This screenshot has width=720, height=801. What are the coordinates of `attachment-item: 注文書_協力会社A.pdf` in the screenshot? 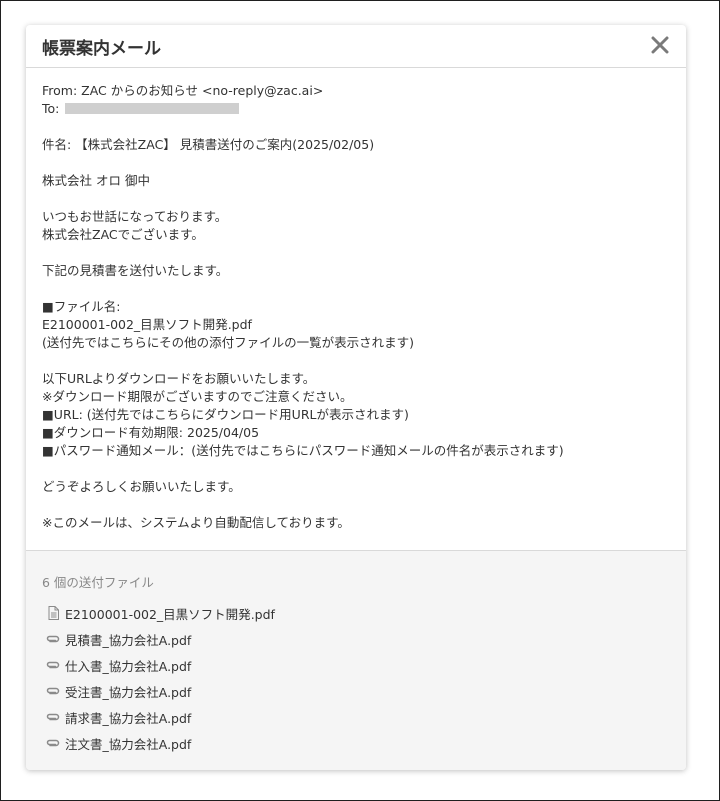 It's located at (160, 743).